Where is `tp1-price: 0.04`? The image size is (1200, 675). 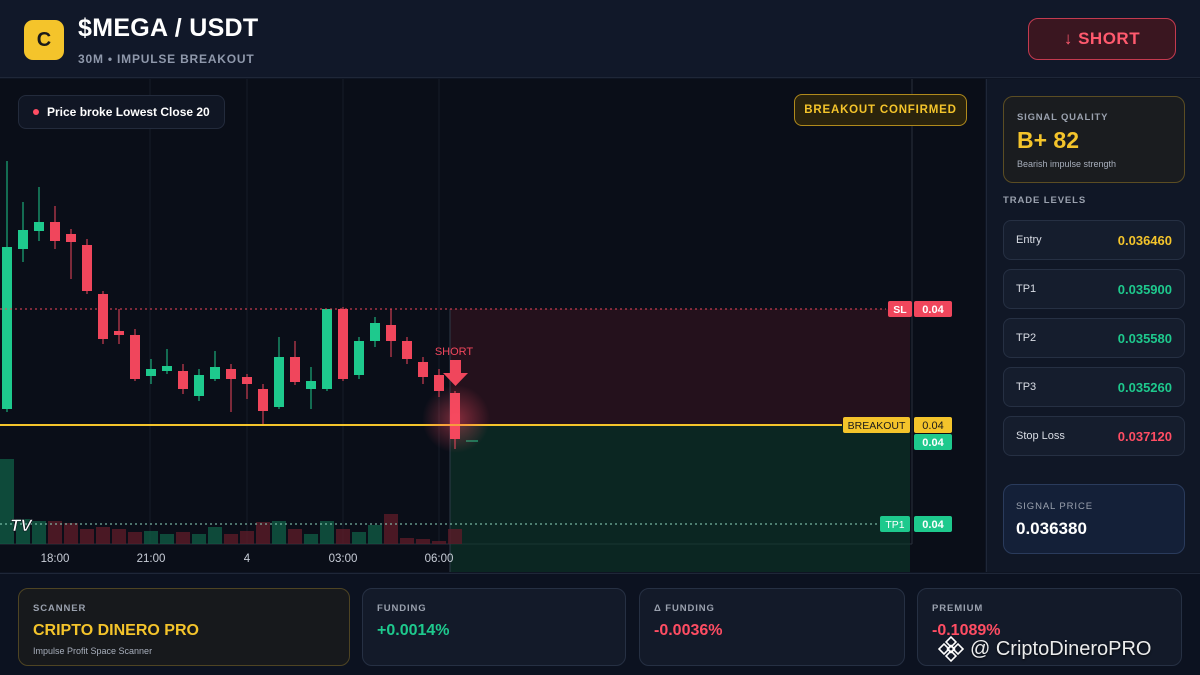 tp1-price: 0.04 is located at coordinates (933, 525).